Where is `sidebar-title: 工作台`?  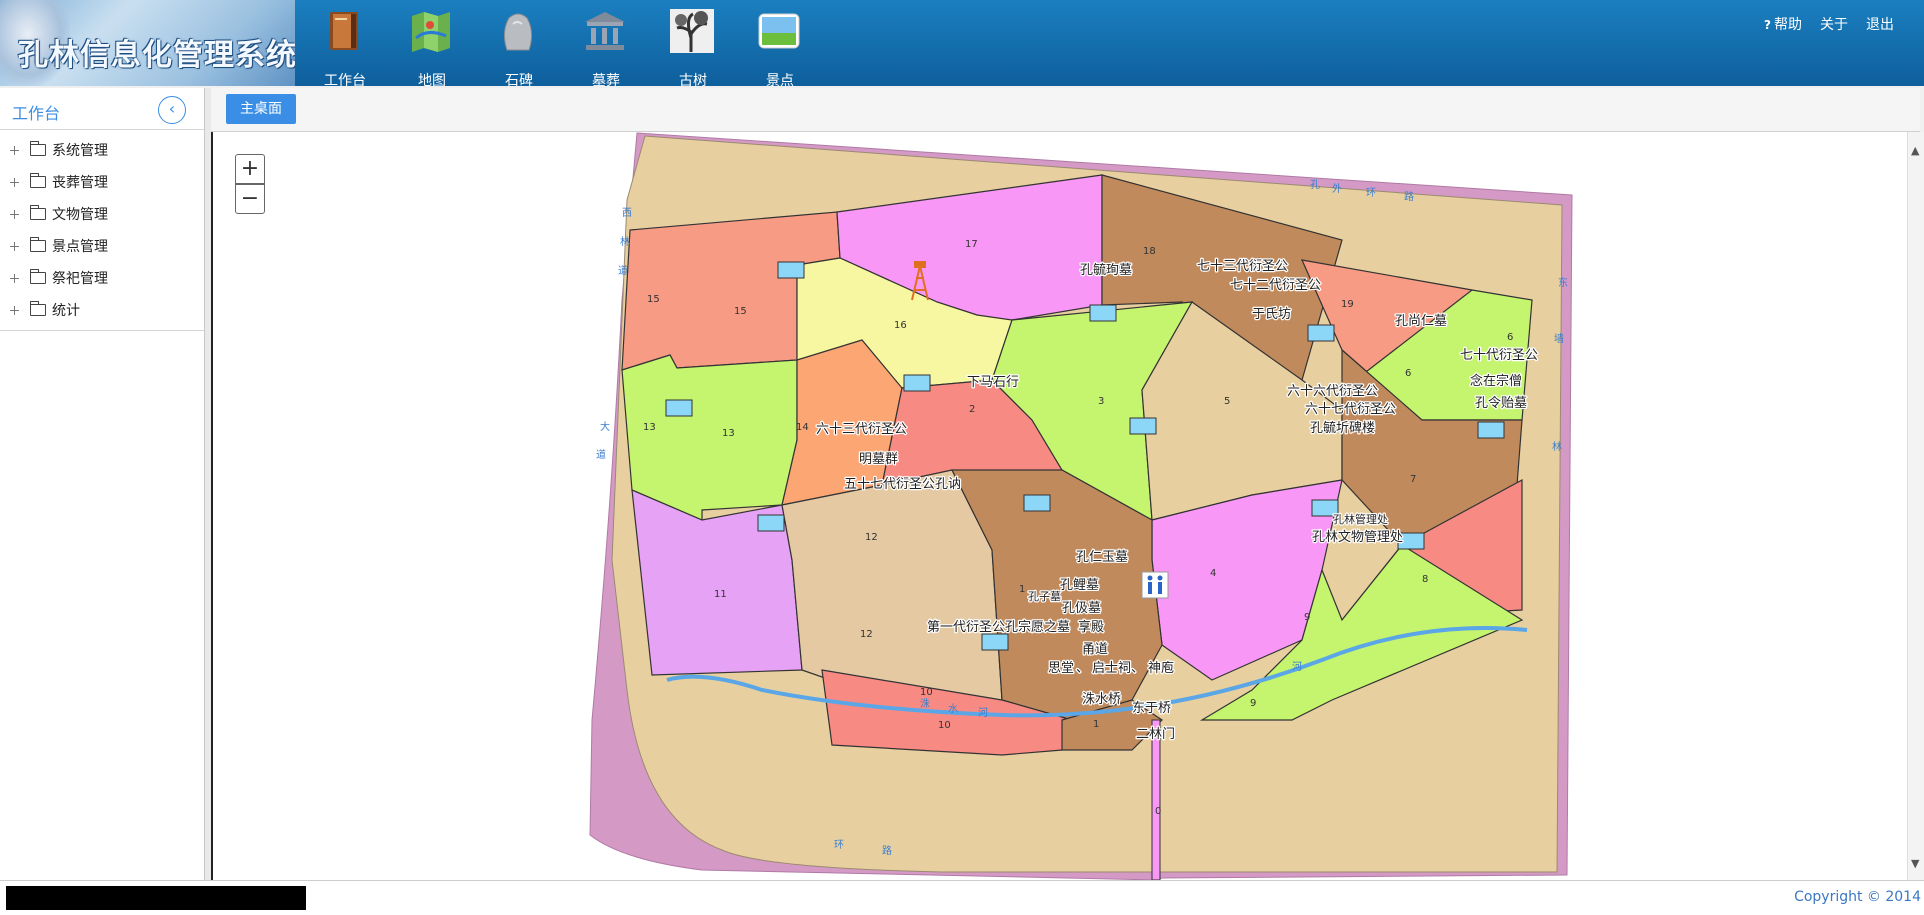 sidebar-title: 工作台 is located at coordinates (36, 113).